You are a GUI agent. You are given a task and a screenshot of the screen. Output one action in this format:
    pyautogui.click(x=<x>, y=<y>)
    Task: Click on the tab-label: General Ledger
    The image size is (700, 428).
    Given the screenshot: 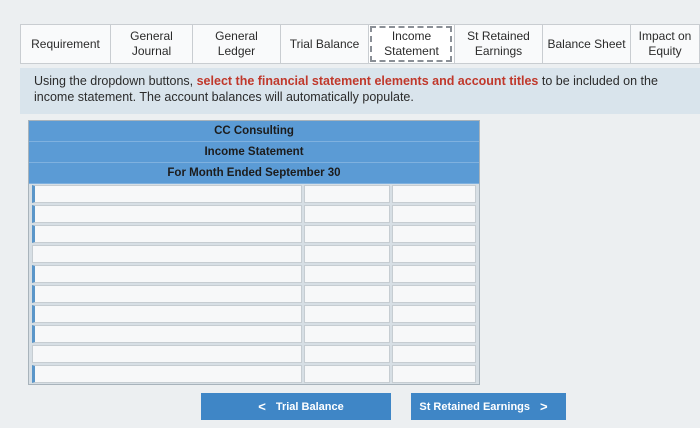 What is the action you would take?
    pyautogui.click(x=236, y=43)
    